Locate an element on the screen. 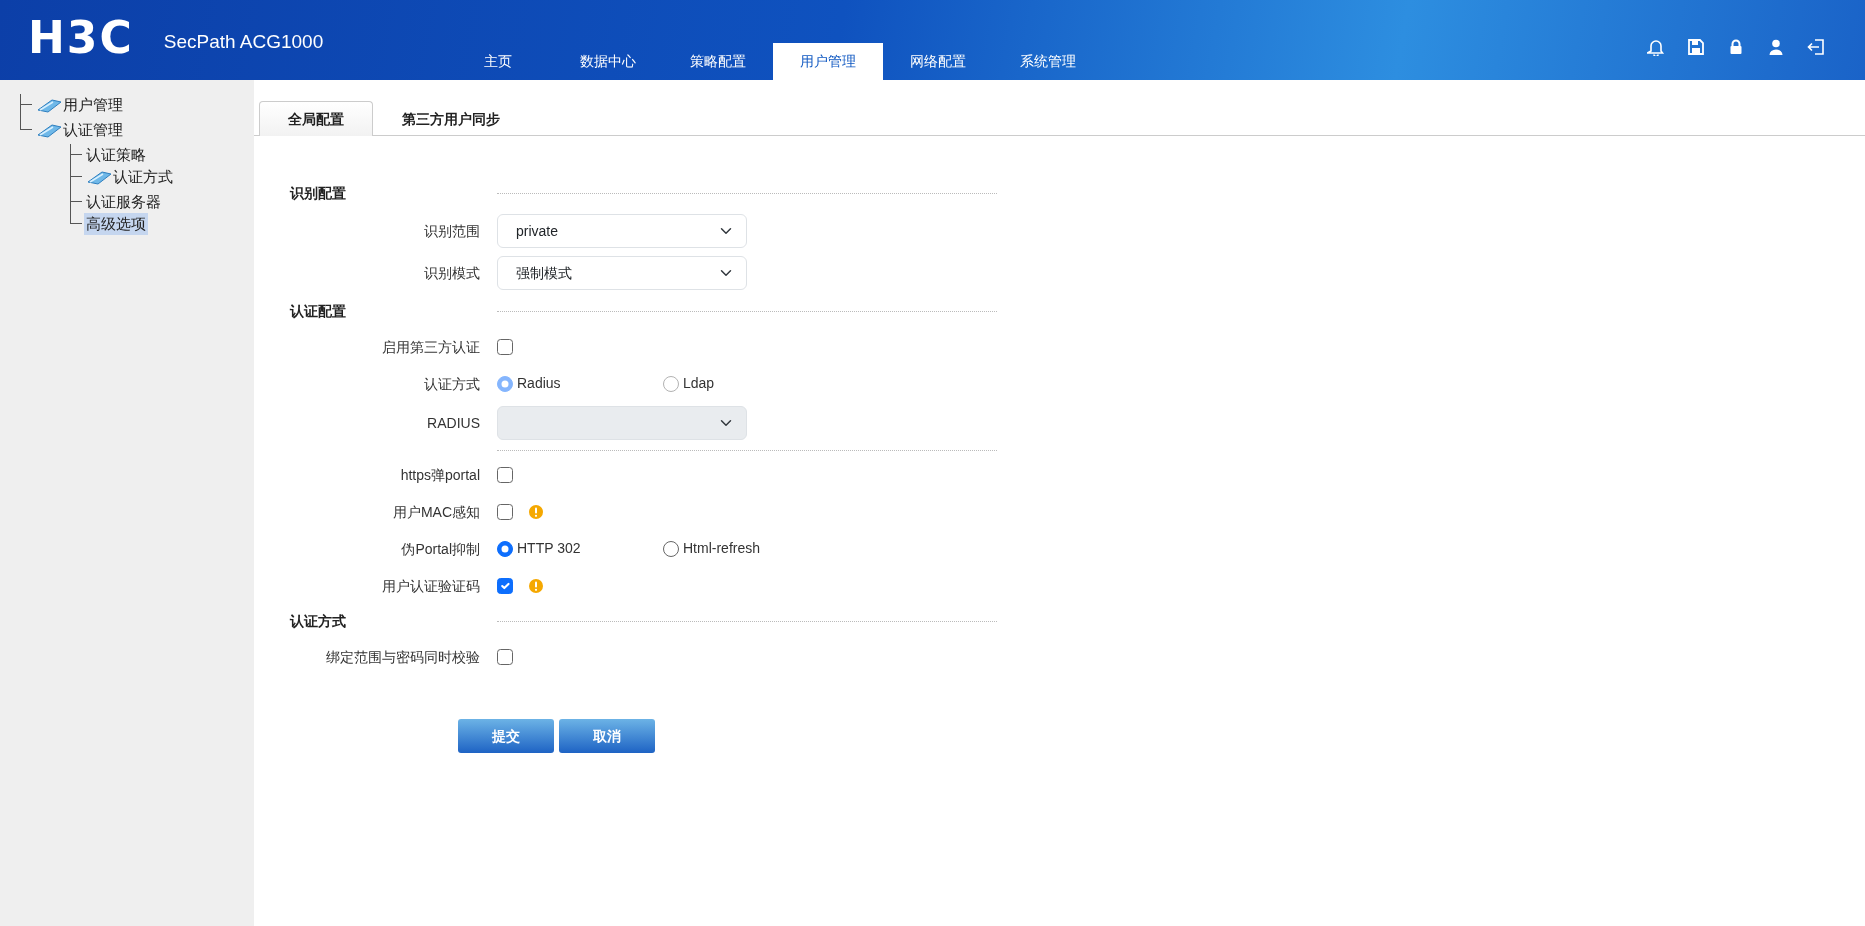  option-label: Html-refresh is located at coordinates (721, 548).